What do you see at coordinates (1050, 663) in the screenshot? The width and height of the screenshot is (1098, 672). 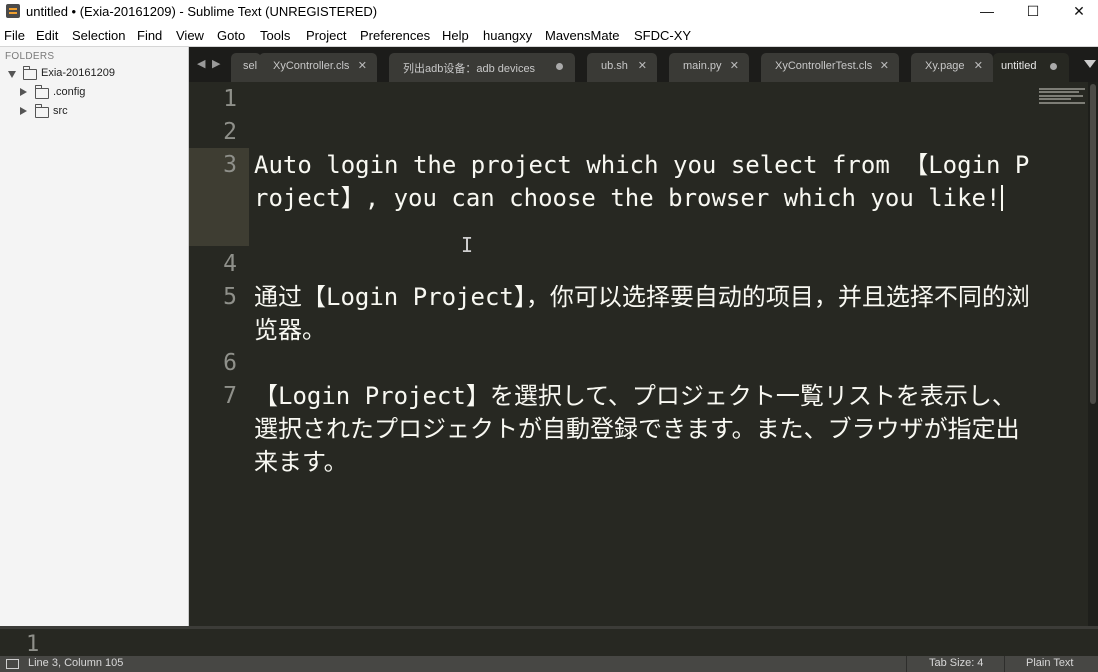 I see `syntax-indicator: Plain Text` at bounding box center [1050, 663].